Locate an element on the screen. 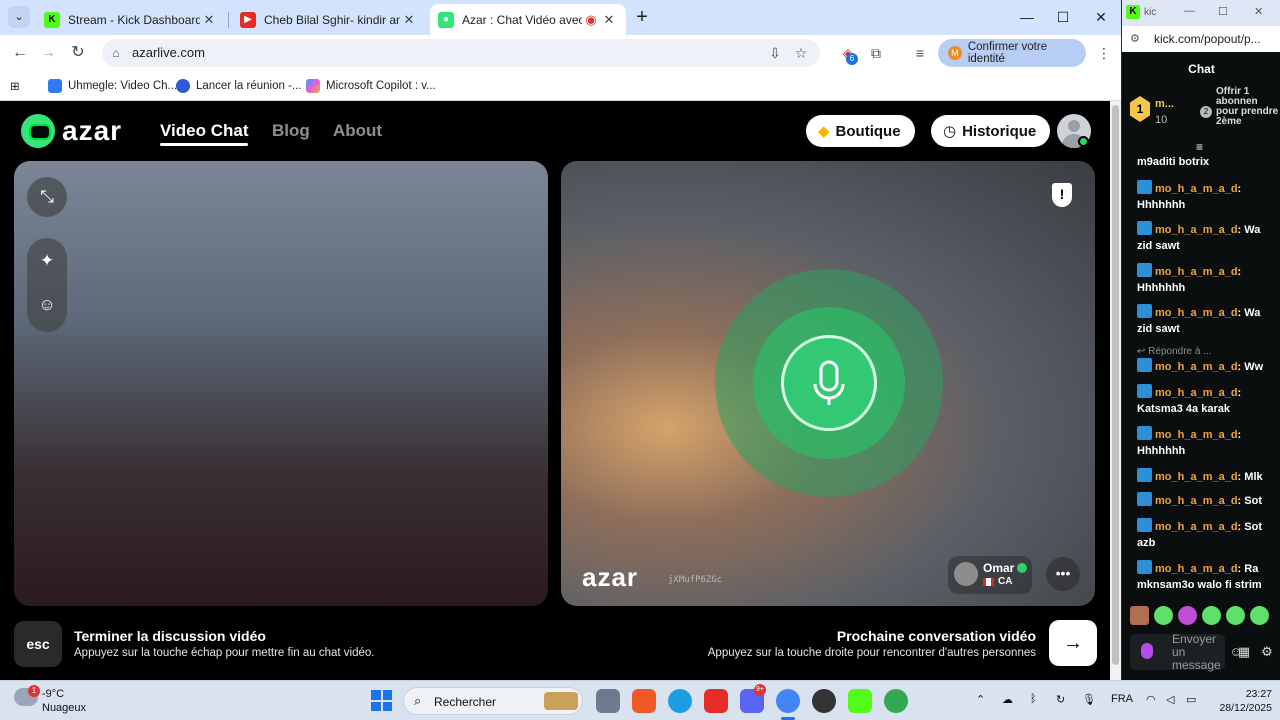 The width and height of the screenshot is (1280, 720). nav-about: About is located at coordinates (357, 131).